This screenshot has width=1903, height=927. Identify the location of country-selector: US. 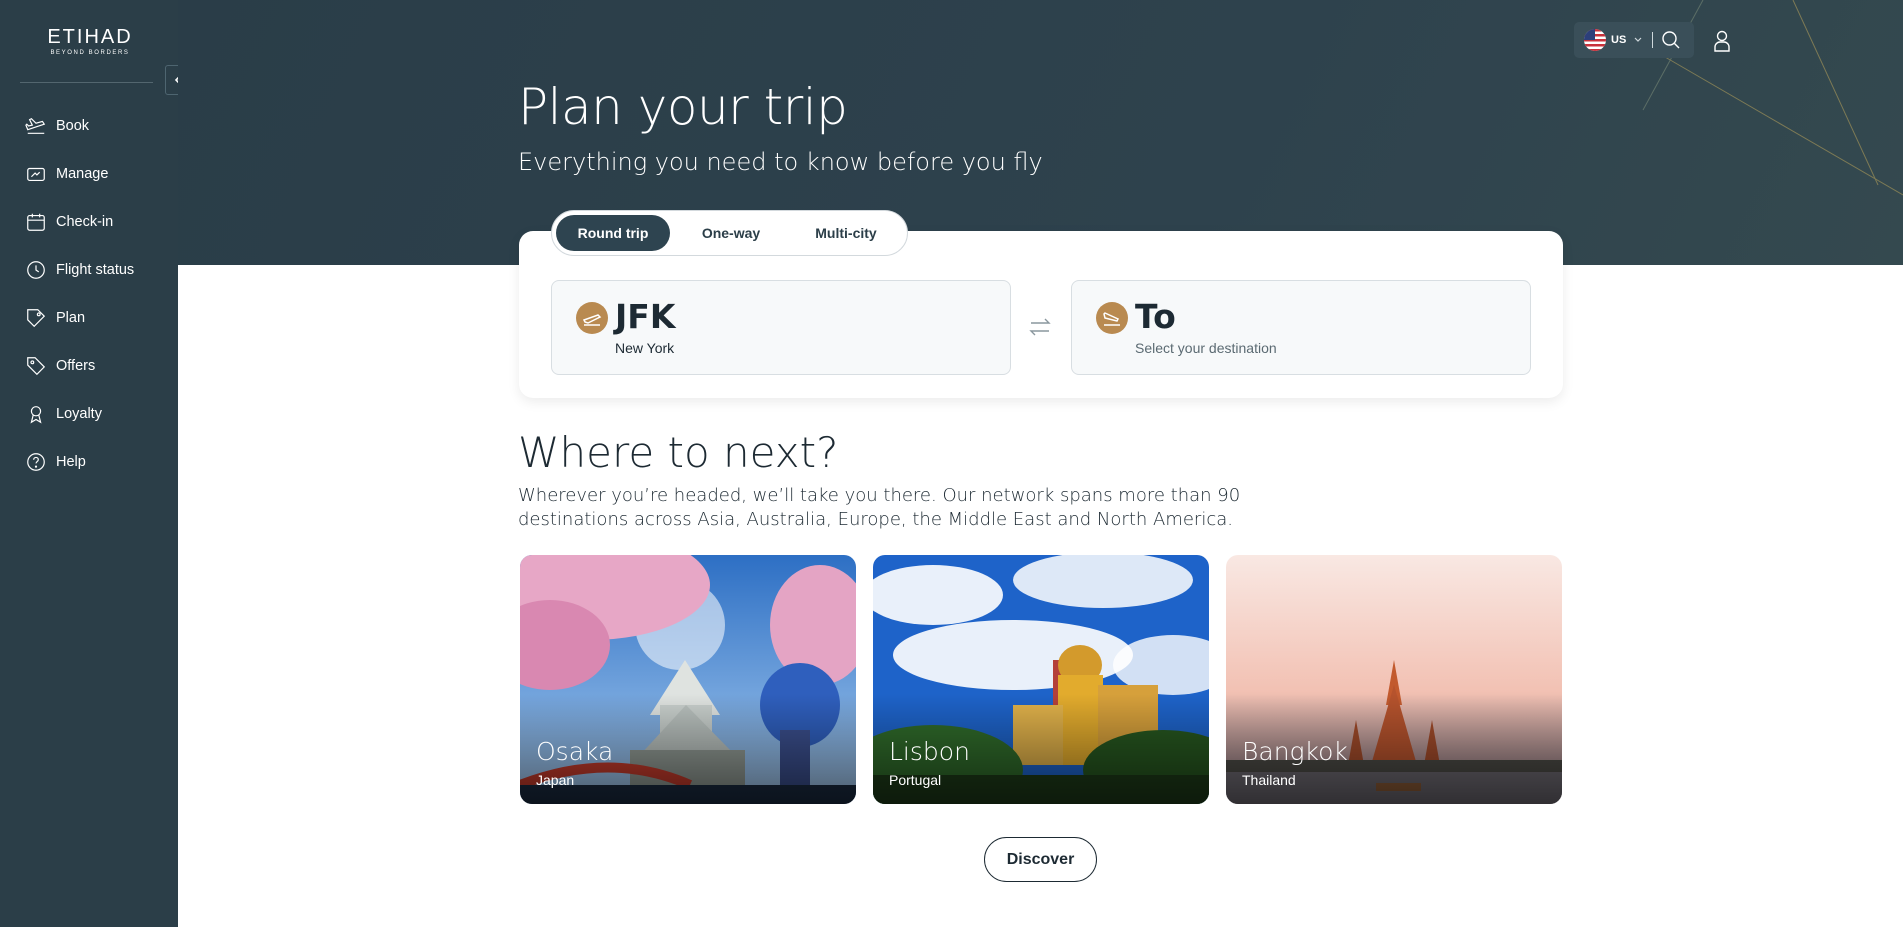
(1634, 40).